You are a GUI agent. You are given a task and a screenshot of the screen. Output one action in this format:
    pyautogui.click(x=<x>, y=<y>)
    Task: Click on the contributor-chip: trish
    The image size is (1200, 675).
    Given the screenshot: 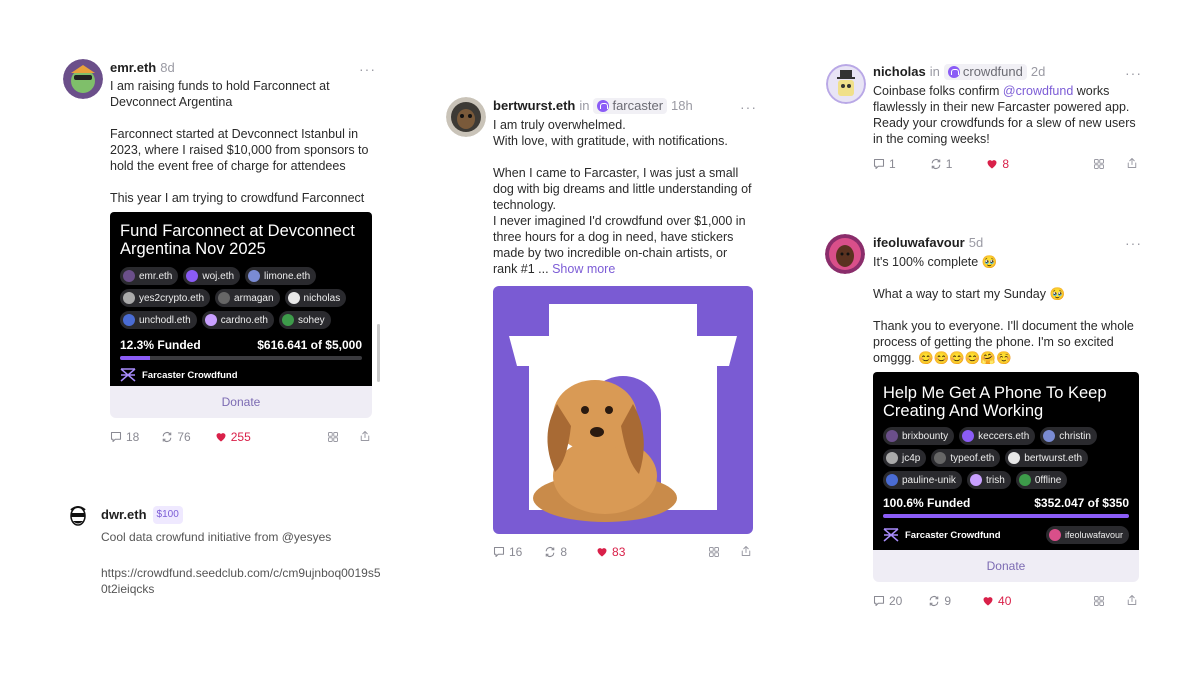 What is the action you would take?
    pyautogui.click(x=988, y=480)
    